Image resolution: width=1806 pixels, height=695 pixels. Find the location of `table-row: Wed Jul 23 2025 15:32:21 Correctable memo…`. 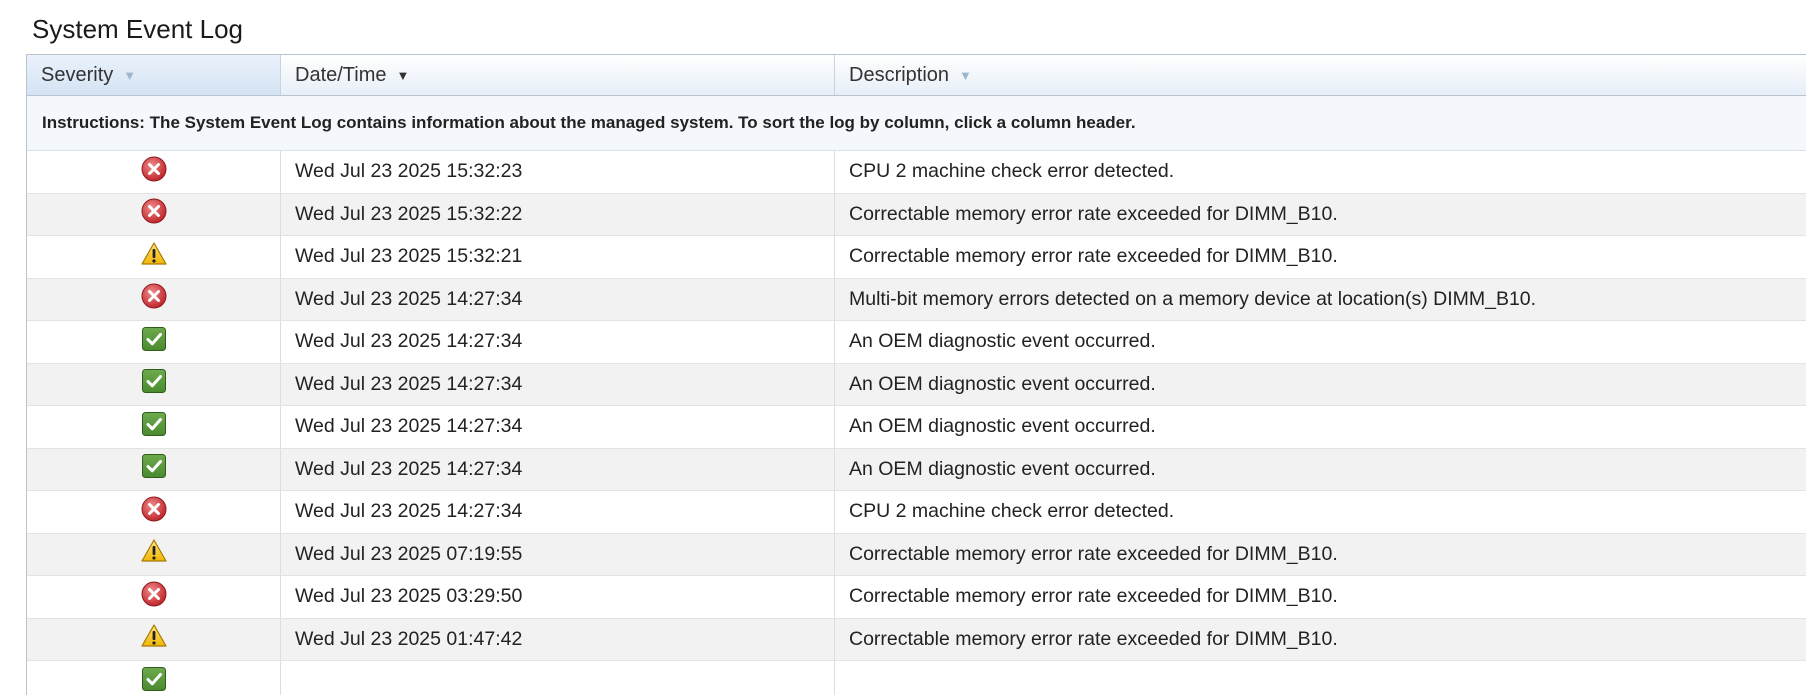

table-row: Wed Jul 23 2025 15:32:21 Correctable memo… is located at coordinates (916, 257).